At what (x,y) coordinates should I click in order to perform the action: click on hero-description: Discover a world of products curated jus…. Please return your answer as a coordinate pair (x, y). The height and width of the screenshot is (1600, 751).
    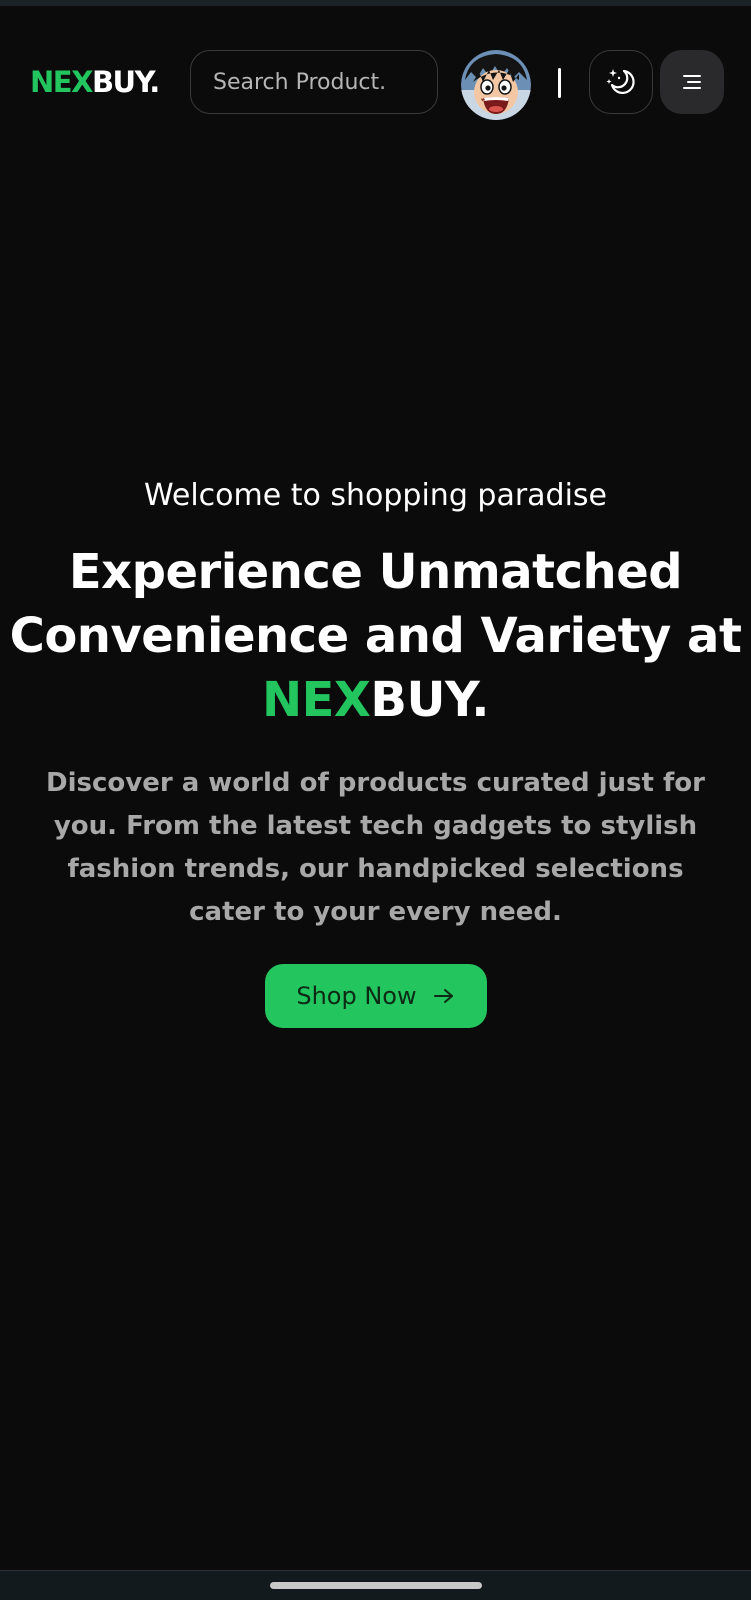
    Looking at the image, I should click on (375, 847).